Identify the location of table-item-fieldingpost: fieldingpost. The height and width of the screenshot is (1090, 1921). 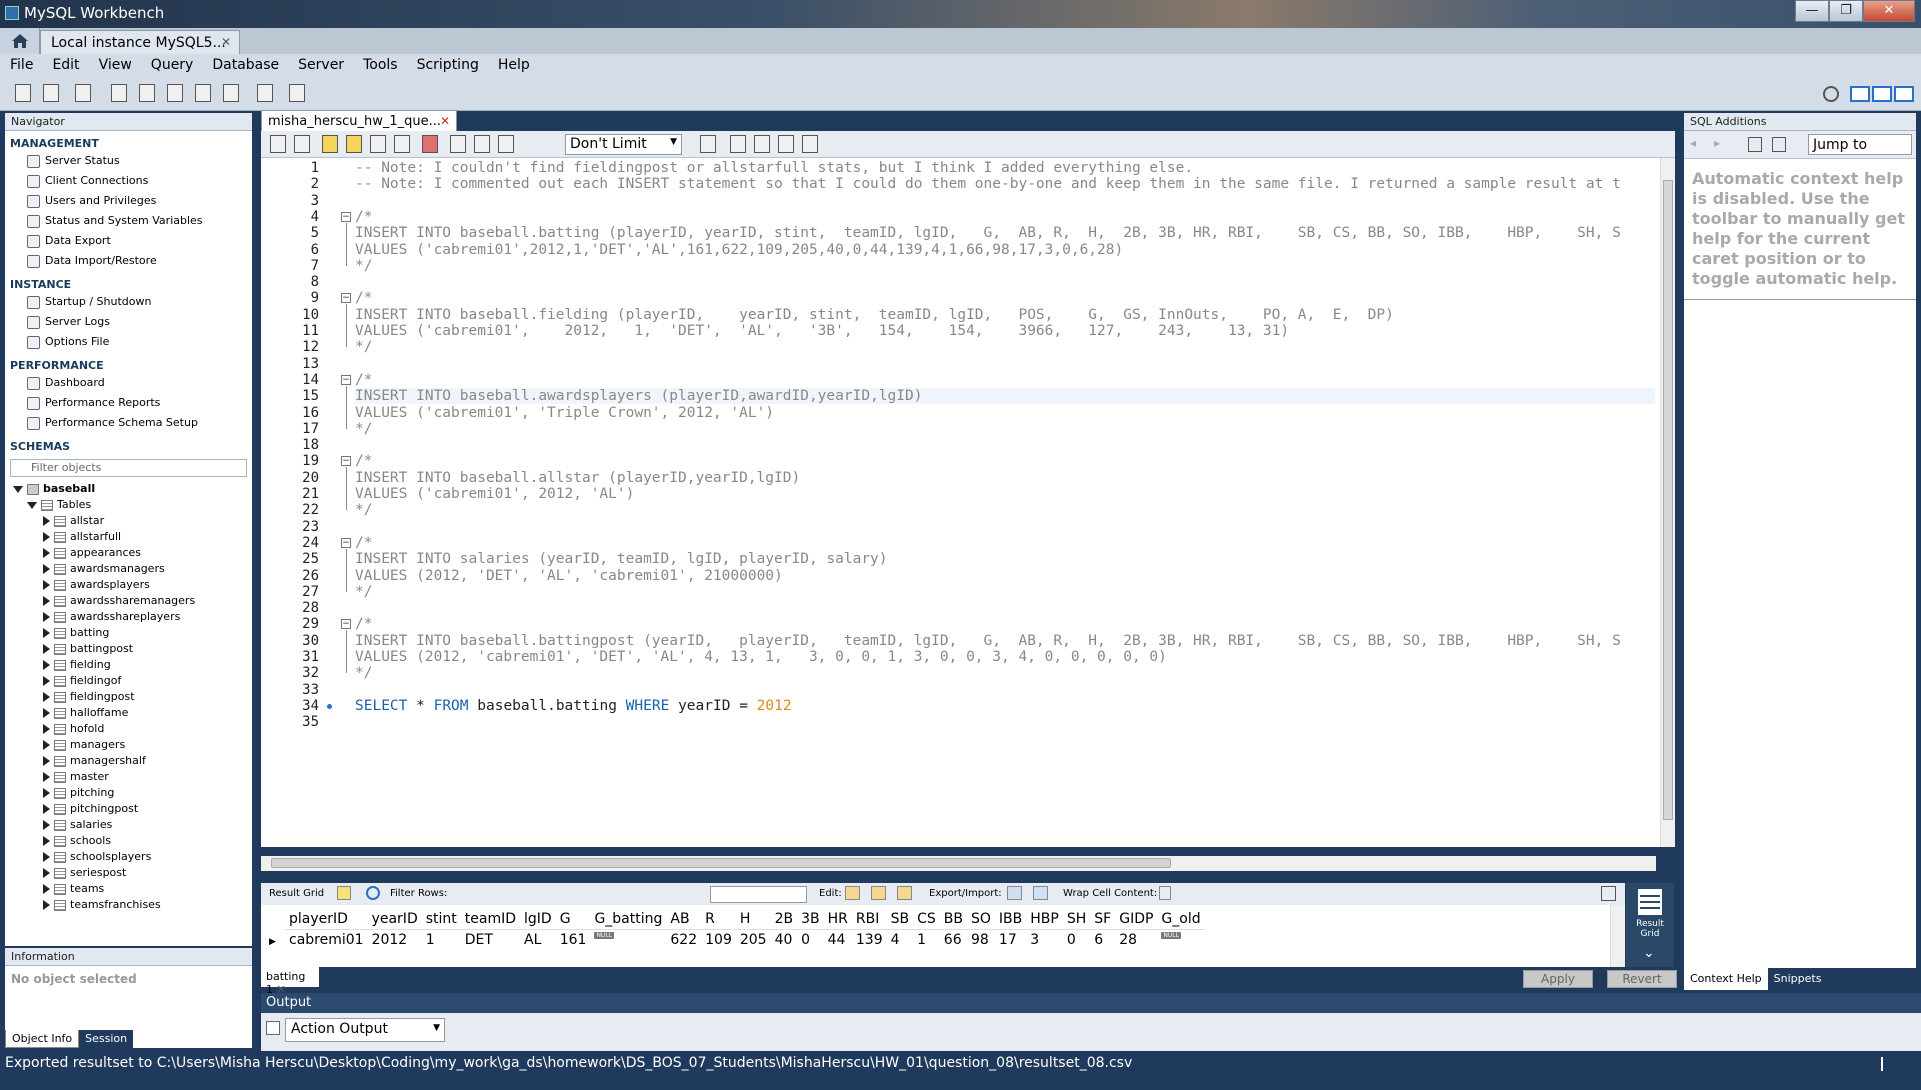
(132, 697).